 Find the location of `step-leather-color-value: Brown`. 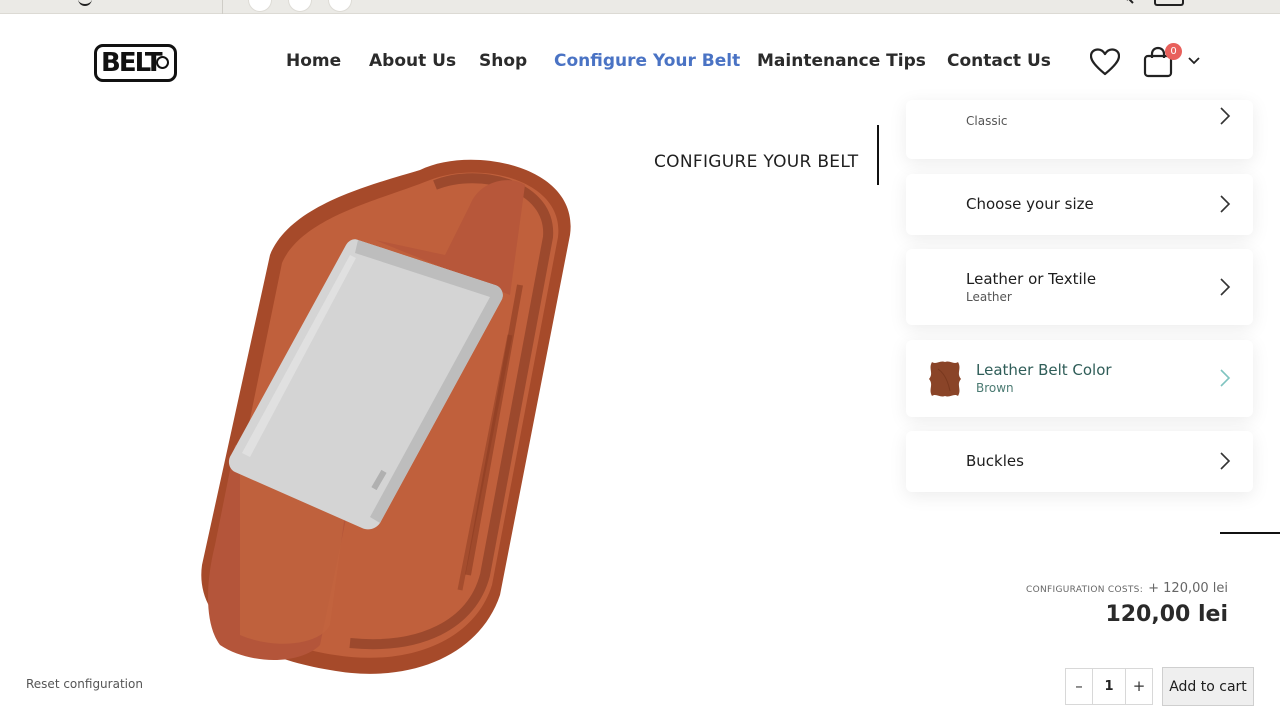

step-leather-color-value: Brown is located at coordinates (995, 388).